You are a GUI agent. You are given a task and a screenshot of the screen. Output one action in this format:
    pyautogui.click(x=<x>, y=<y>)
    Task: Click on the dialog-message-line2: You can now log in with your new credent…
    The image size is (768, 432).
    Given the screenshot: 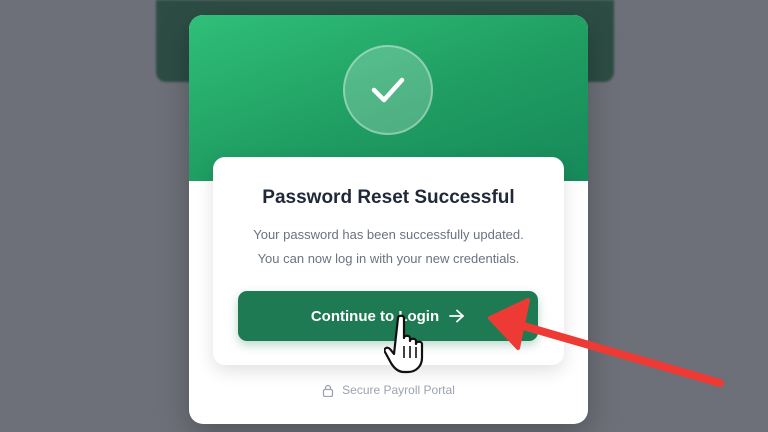 What is the action you would take?
    pyautogui.click(x=388, y=258)
    